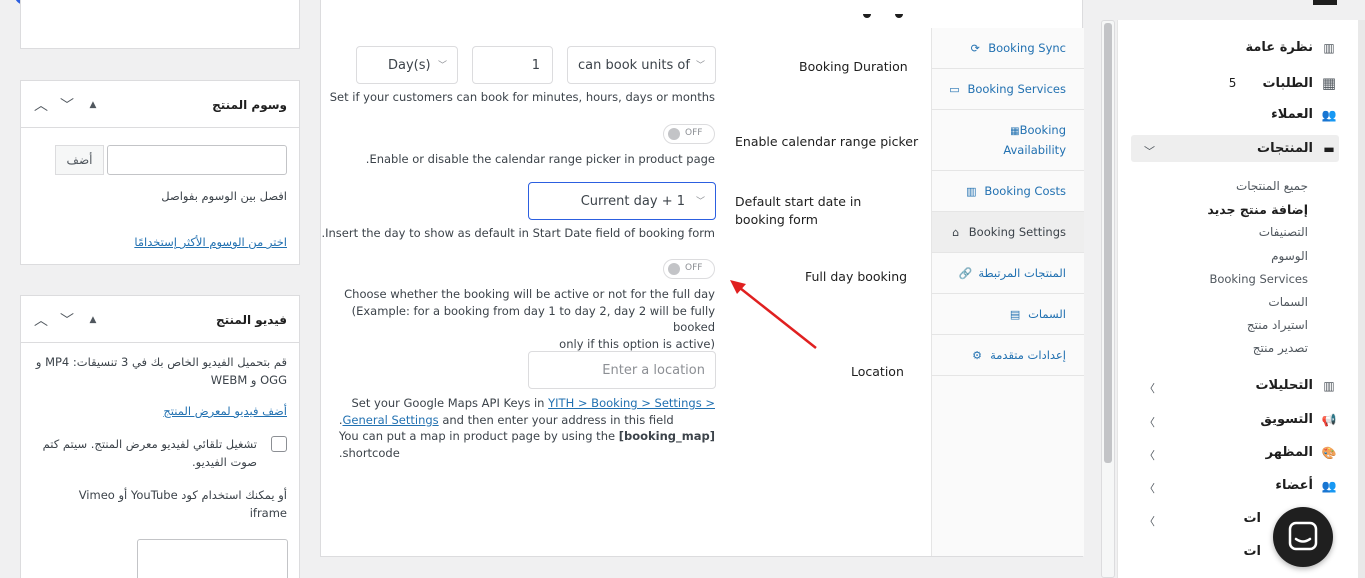 The image size is (1365, 578). What do you see at coordinates (631, 403) in the screenshot?
I see `maps-settings-link: YITH > Booking > Settings >` at bounding box center [631, 403].